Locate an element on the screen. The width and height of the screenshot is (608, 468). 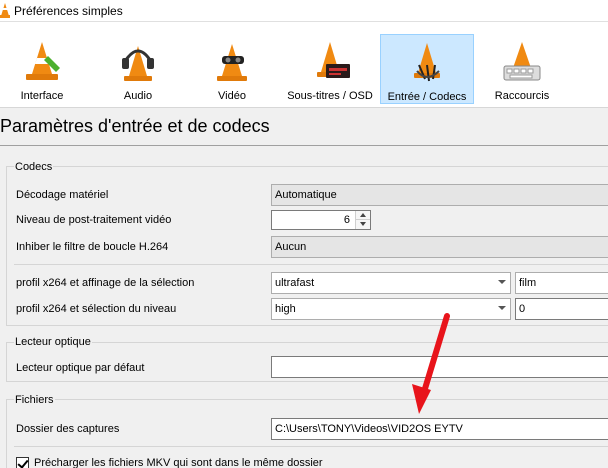
x264-profile-value: high is located at coordinates (285, 309).